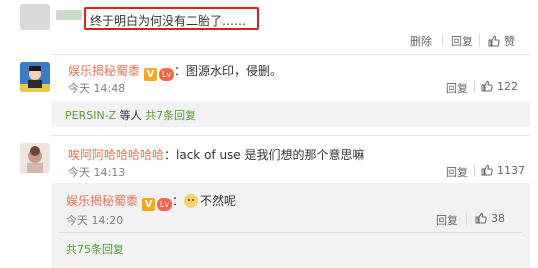 This screenshot has width=538, height=268. Describe the element at coordinates (191, 201) in the screenshot. I see `emoji-icon` at that location.